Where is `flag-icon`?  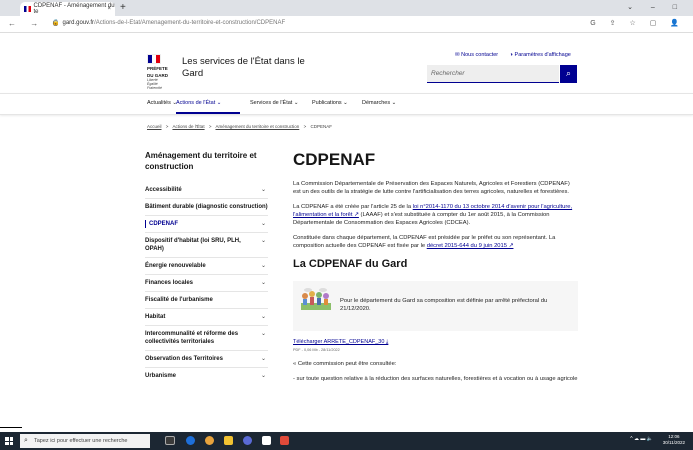 flag-icon is located at coordinates (154, 59).